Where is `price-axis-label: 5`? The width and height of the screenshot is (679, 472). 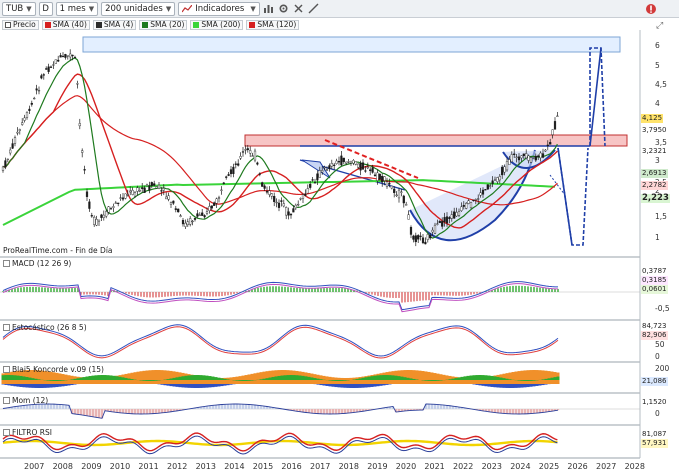 price-axis-label: 5 is located at coordinates (657, 65).